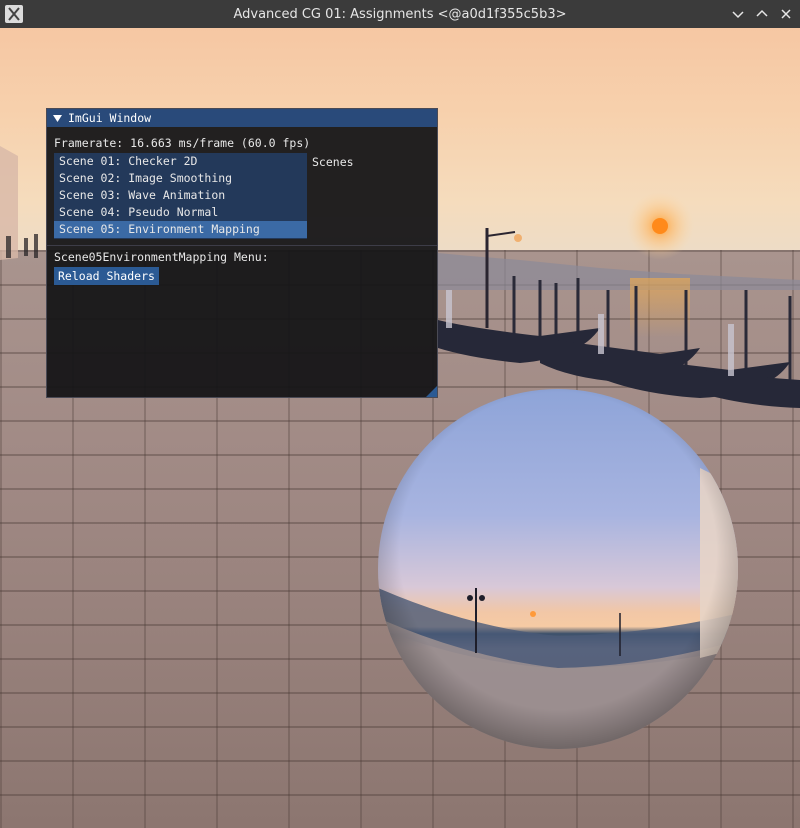 The height and width of the screenshot is (828, 800). I want to click on close-icon, so click(786, 14).